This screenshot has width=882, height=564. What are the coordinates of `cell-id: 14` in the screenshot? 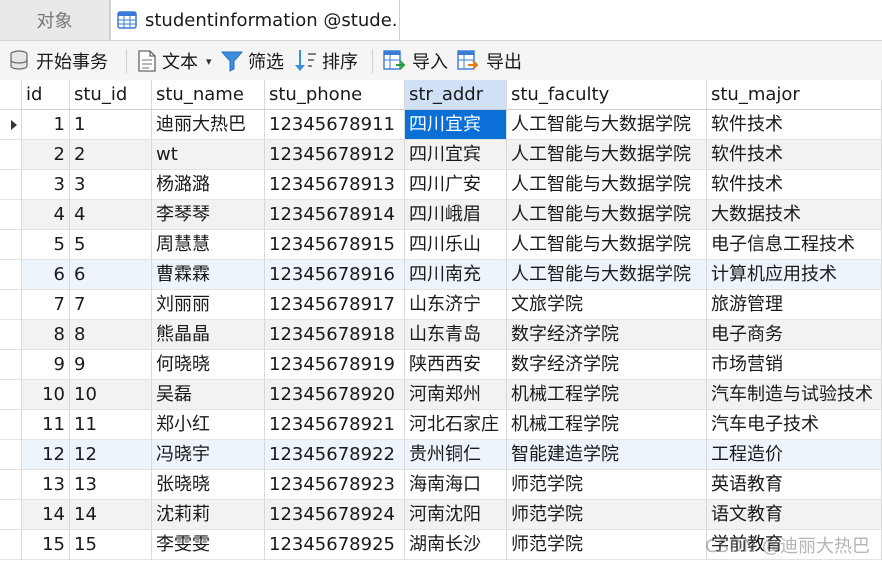 It's located at (46, 515).